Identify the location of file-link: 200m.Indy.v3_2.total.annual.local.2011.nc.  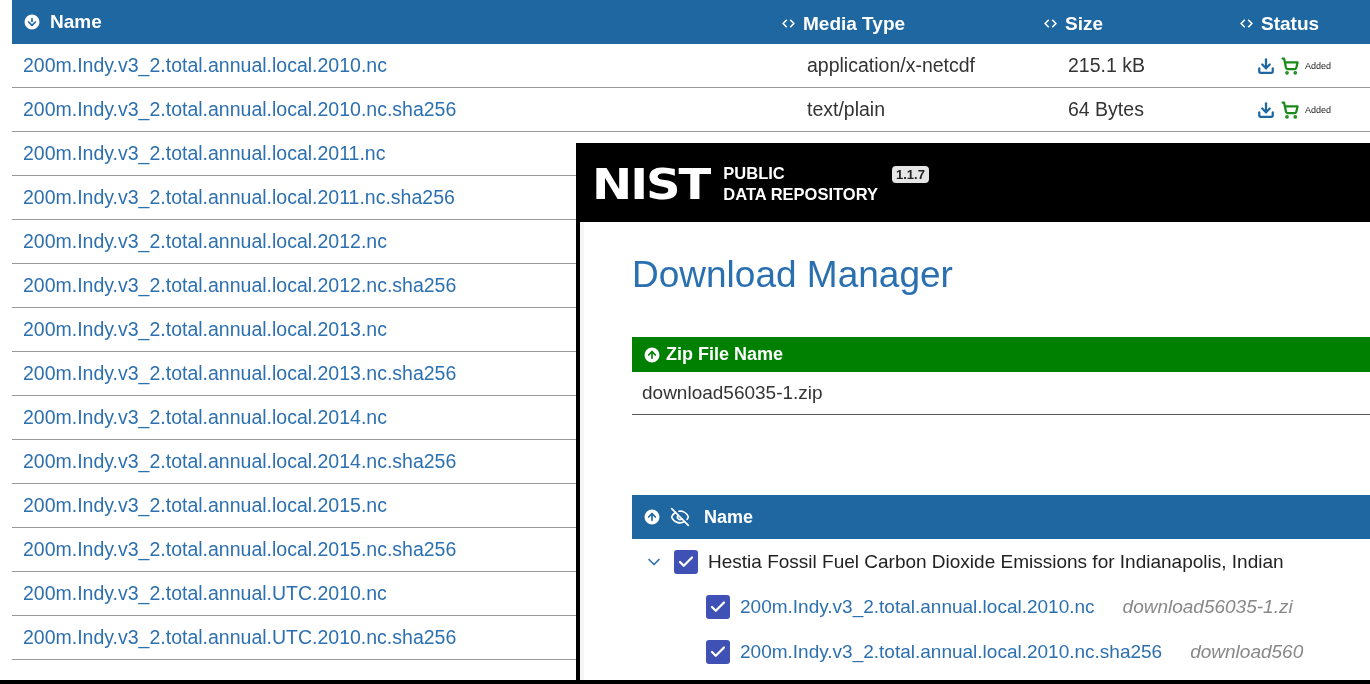
(204, 153).